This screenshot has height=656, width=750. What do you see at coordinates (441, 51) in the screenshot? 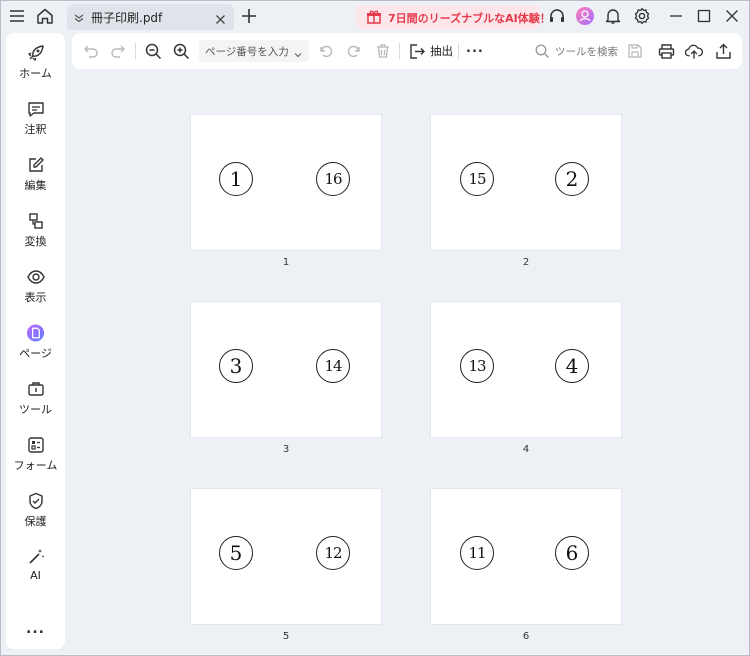
I see `extract-button-label: 抽出` at bounding box center [441, 51].